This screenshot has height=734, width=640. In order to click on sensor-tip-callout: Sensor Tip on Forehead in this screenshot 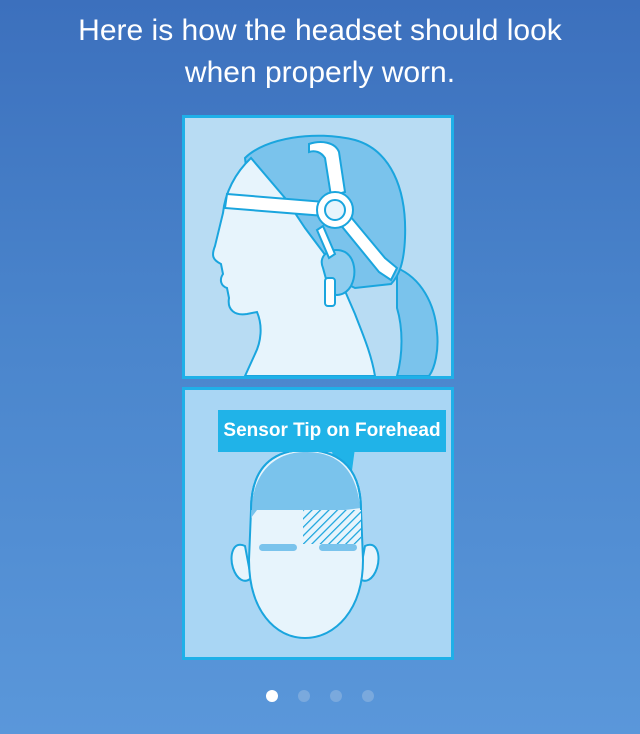, I will do `click(332, 431)`.